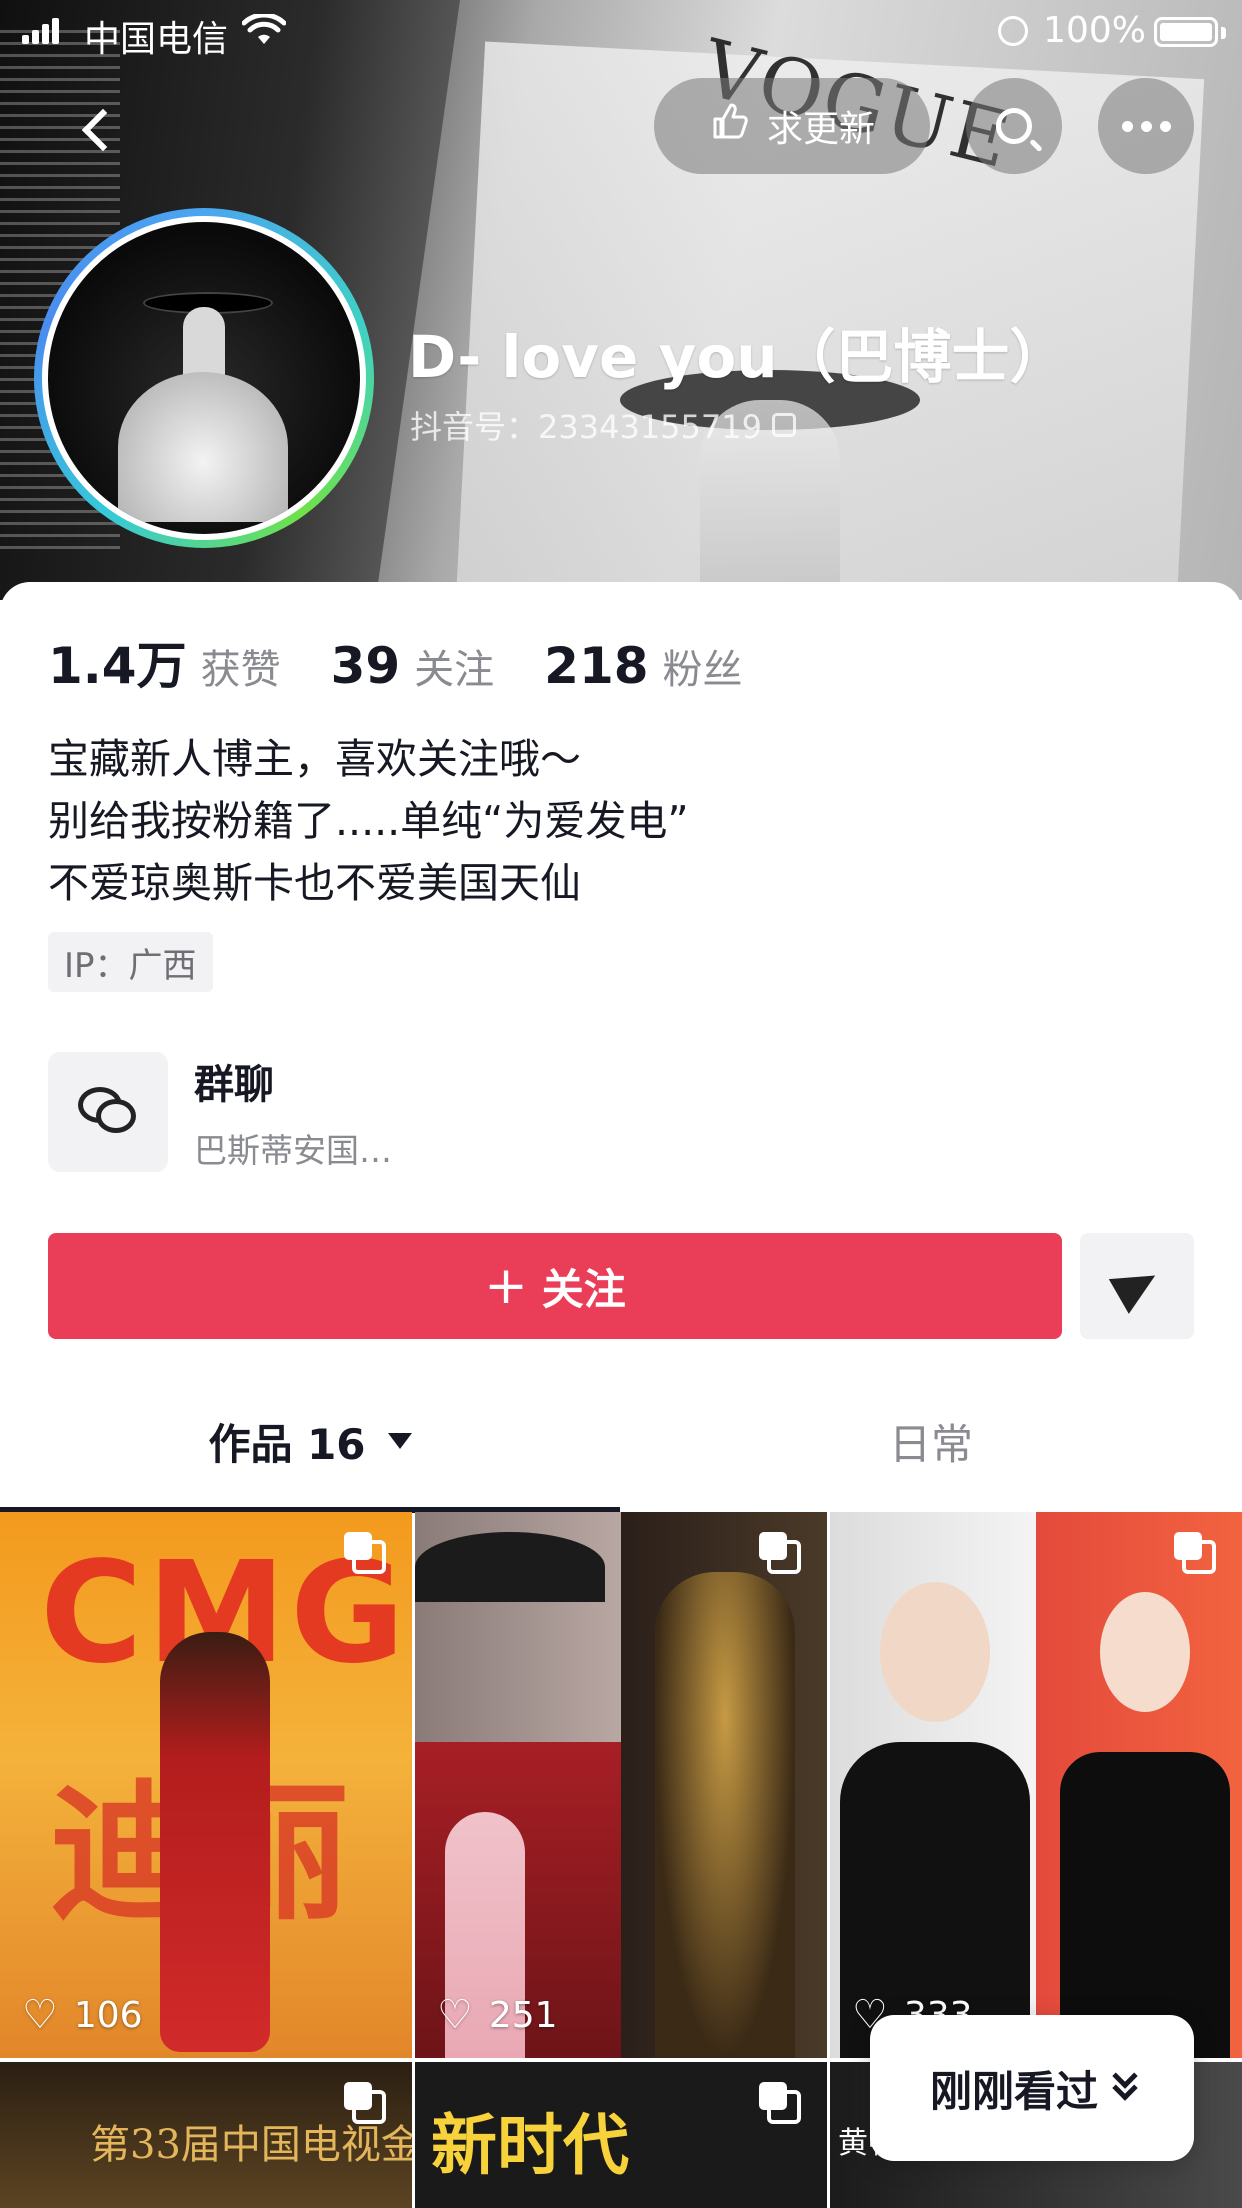  I want to click on like-count: ♡ 106, so click(82, 2015).